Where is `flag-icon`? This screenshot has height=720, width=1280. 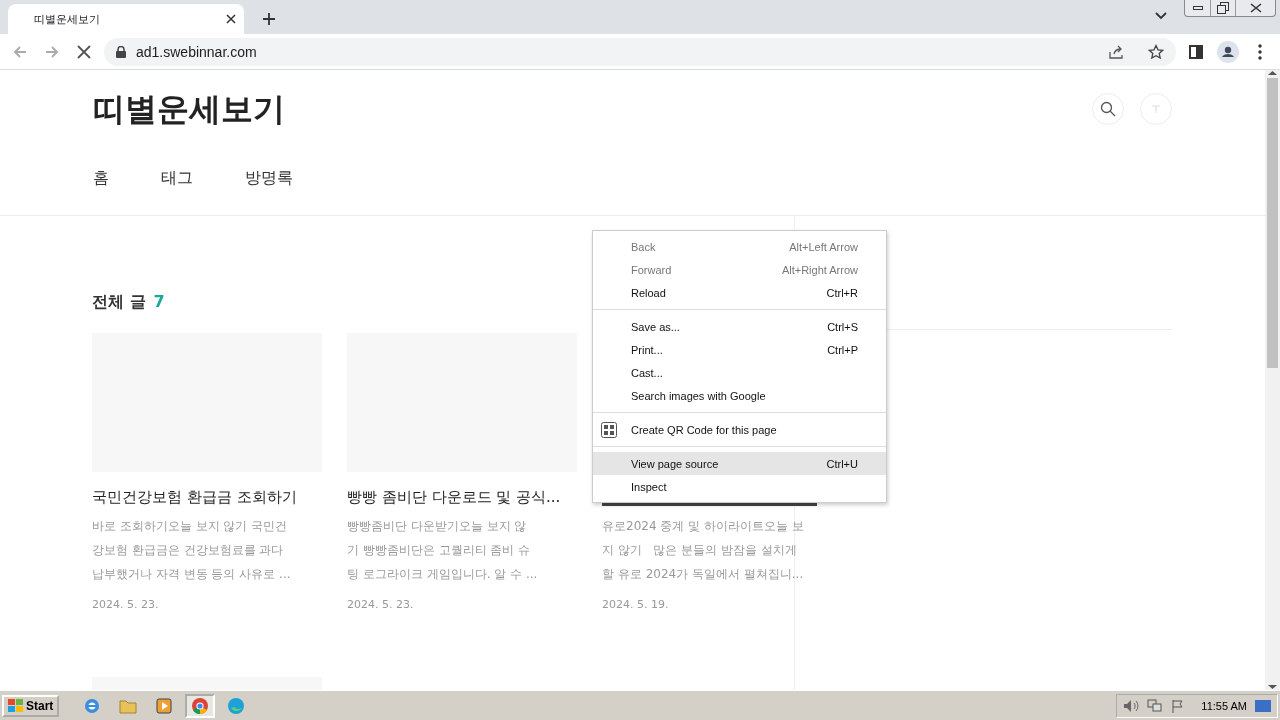
flag-icon is located at coordinates (1178, 705).